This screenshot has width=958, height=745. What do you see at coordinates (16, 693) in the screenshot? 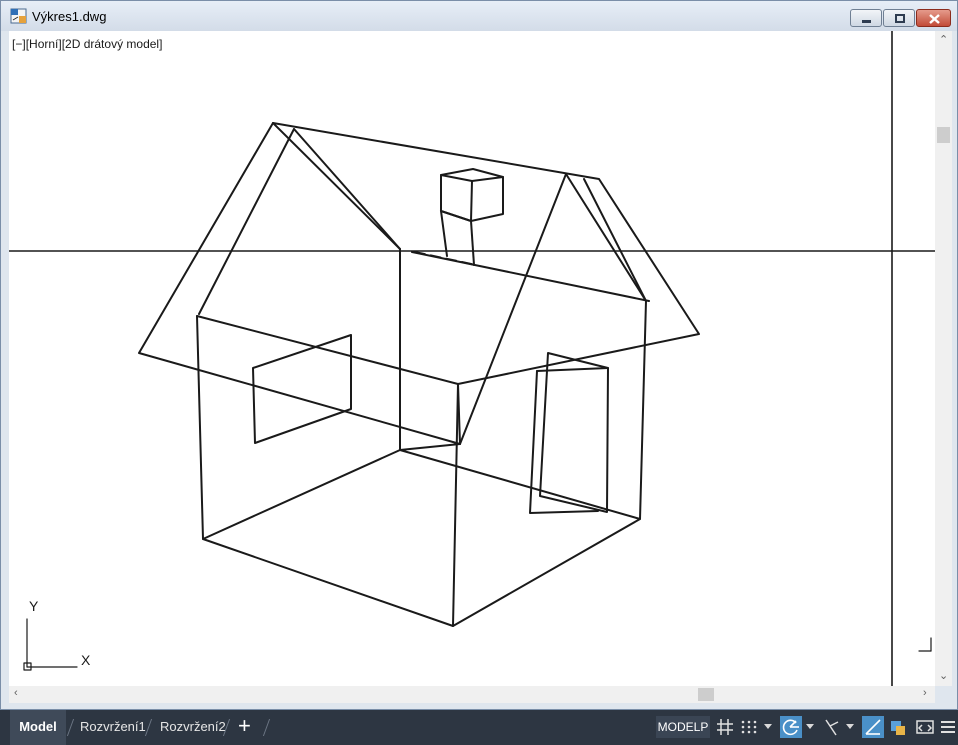
I see `scroll-left-icon: ‹` at bounding box center [16, 693].